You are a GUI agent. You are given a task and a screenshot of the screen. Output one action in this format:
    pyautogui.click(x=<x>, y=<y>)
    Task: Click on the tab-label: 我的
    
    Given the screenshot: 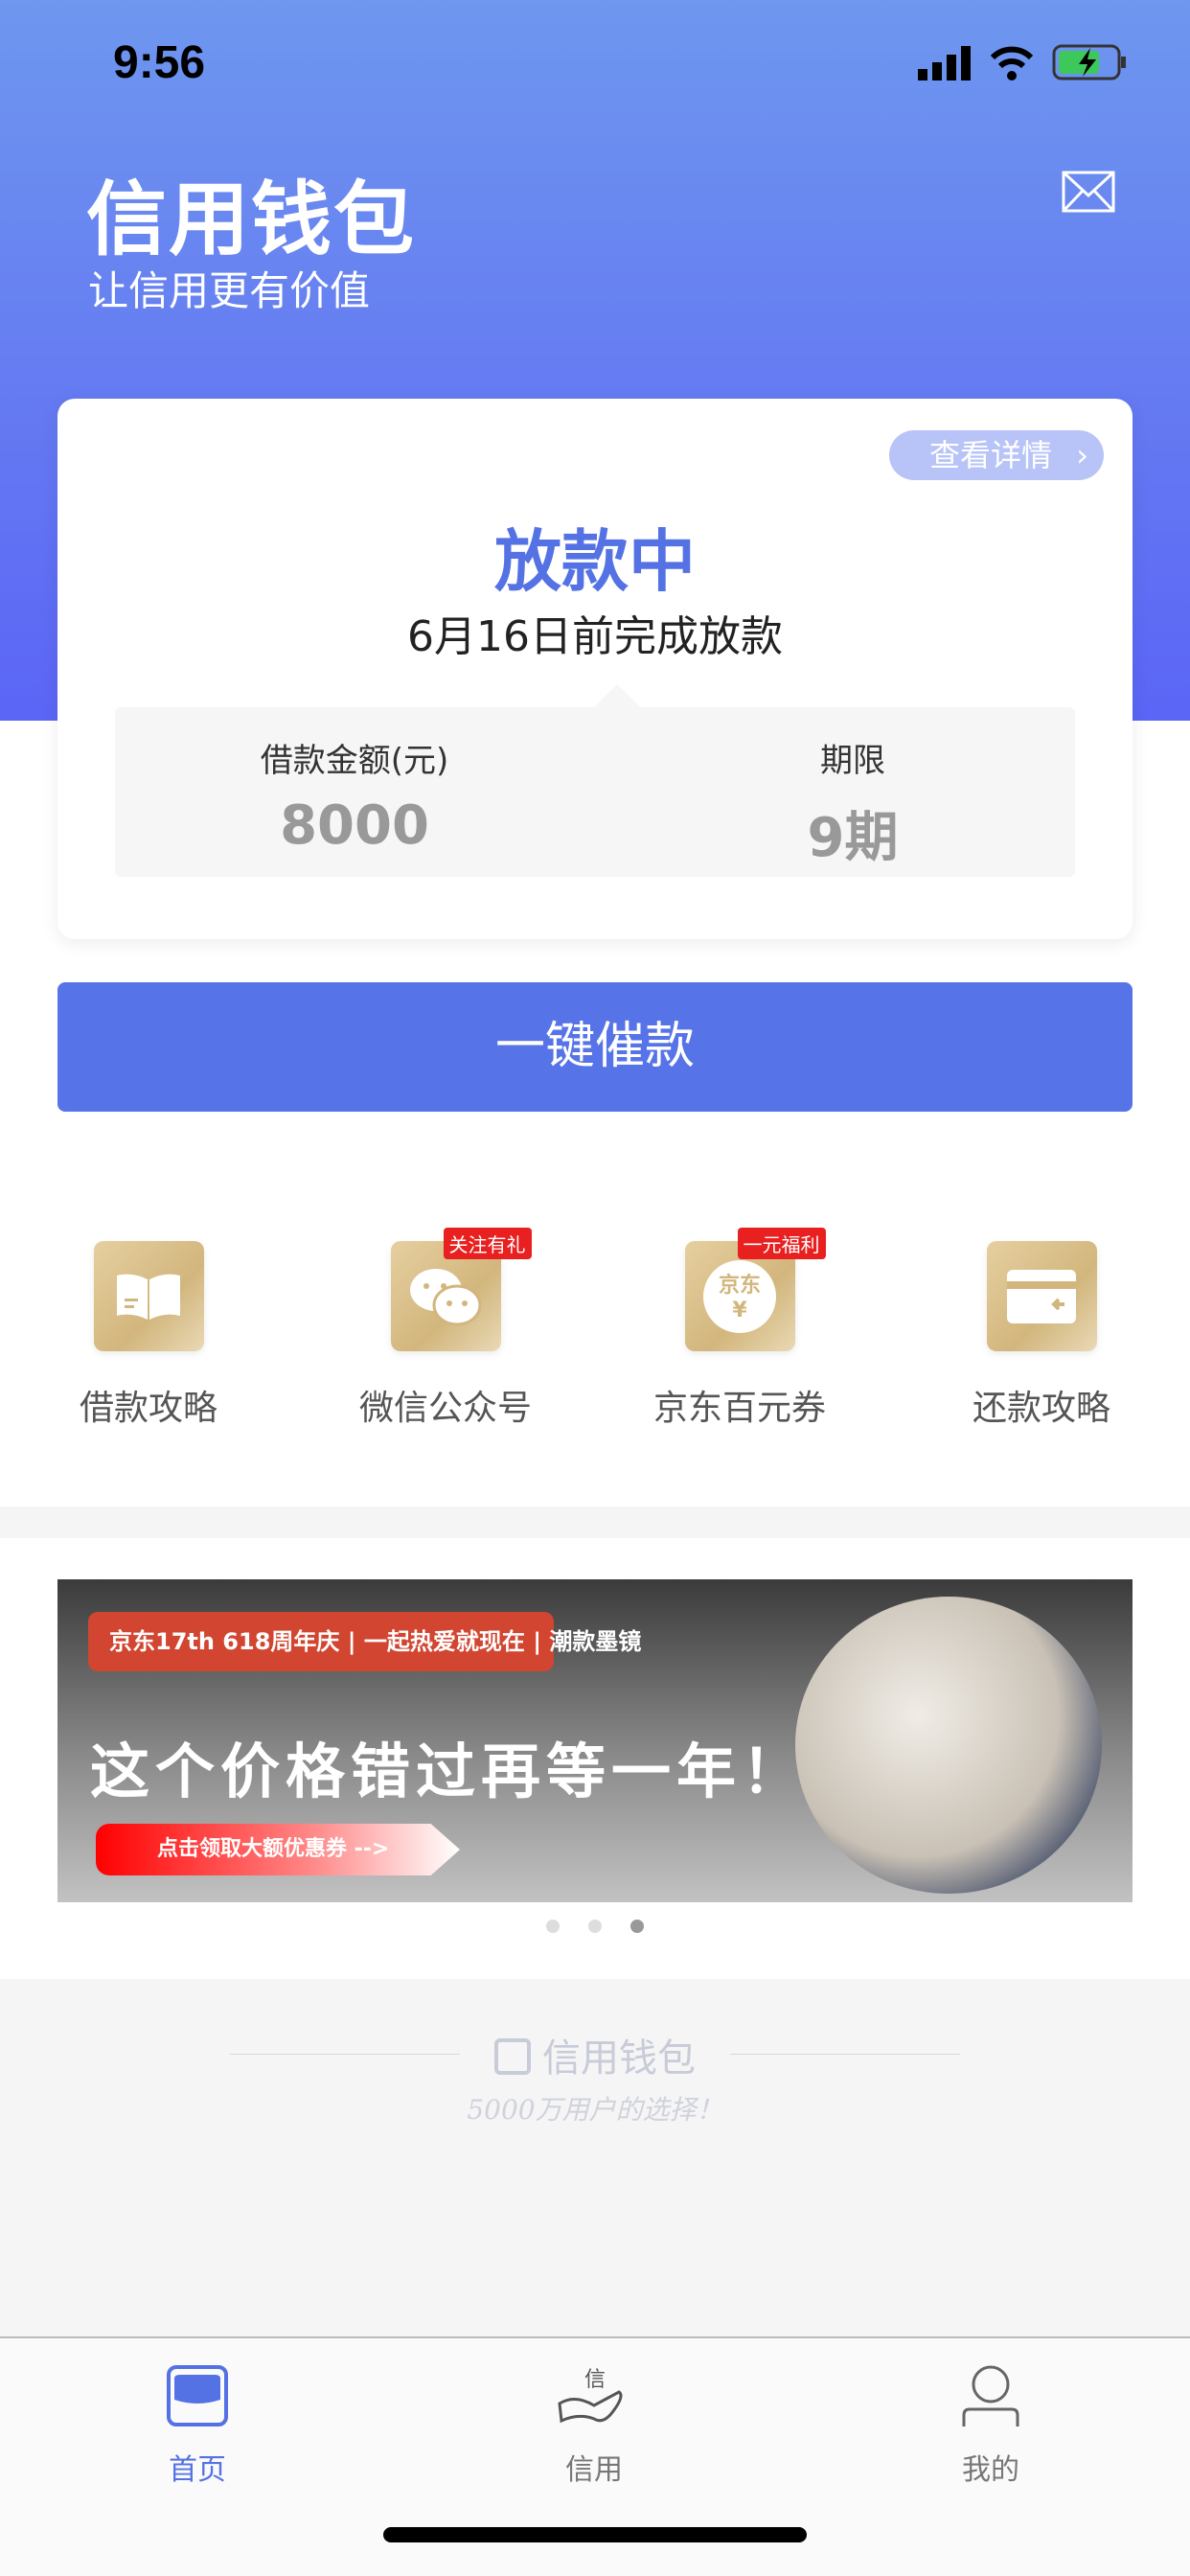 What is the action you would take?
    pyautogui.click(x=990, y=2470)
    